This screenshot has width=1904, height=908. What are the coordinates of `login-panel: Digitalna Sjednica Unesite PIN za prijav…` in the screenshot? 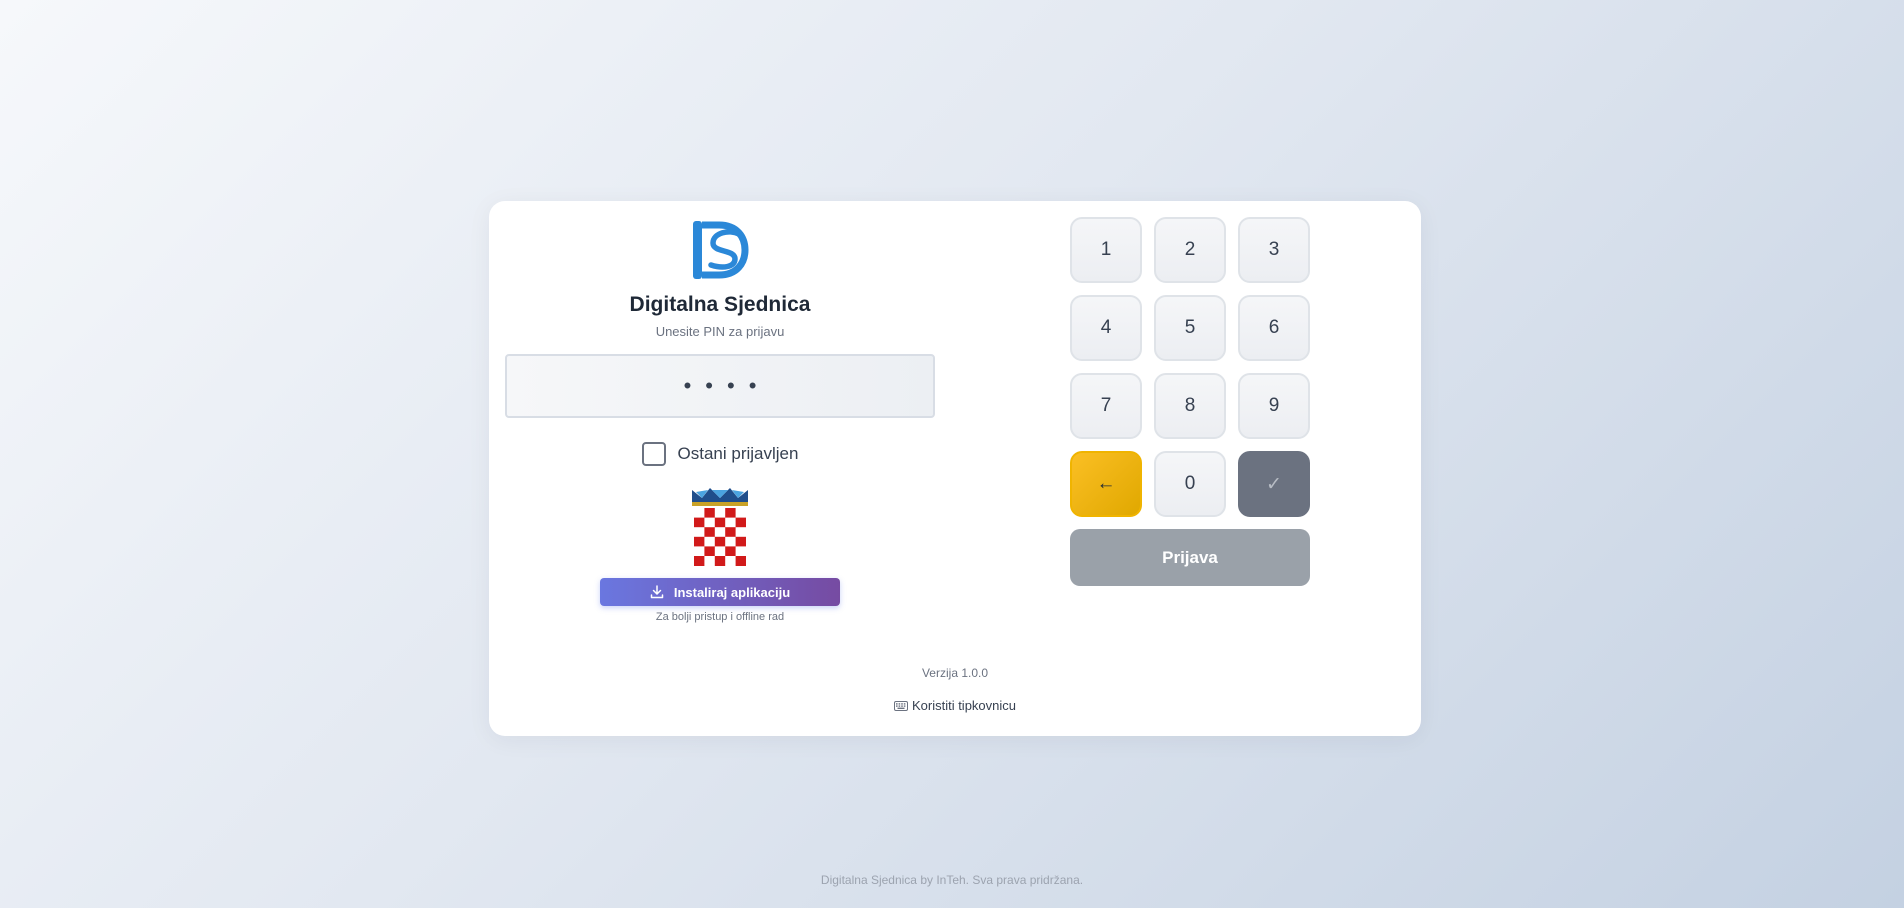 It's located at (720, 412).